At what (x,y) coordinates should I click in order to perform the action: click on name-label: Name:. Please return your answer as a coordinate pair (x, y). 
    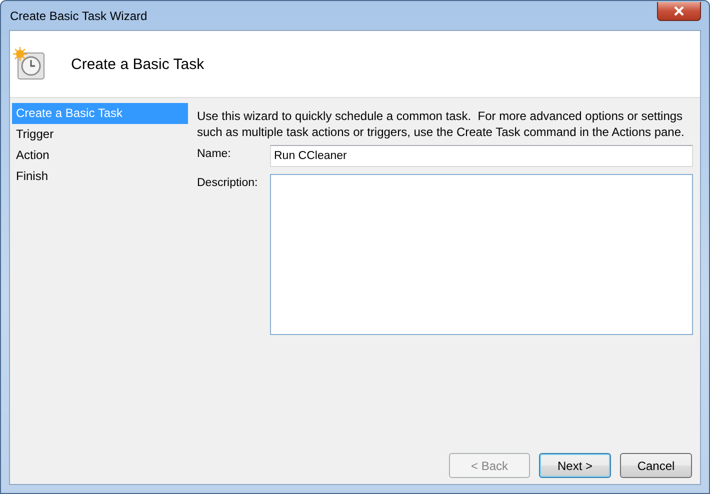
    Looking at the image, I should click on (214, 154).